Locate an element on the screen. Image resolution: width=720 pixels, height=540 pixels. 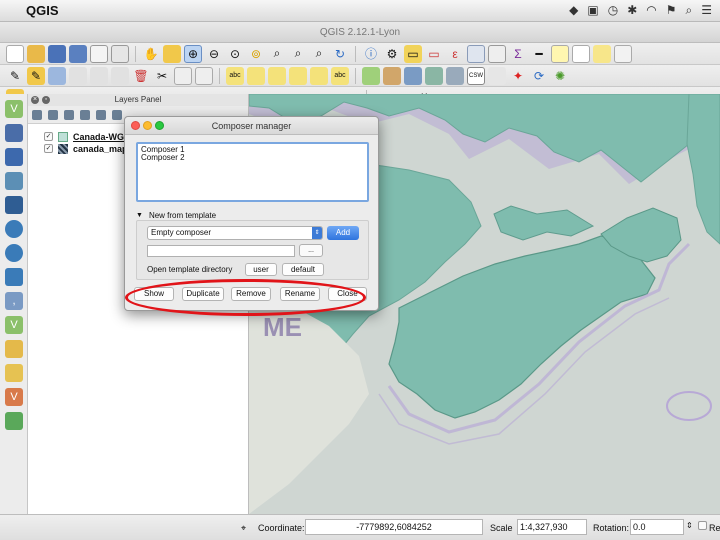
field-calculator-icon: ε is located at coordinates (455, 54).